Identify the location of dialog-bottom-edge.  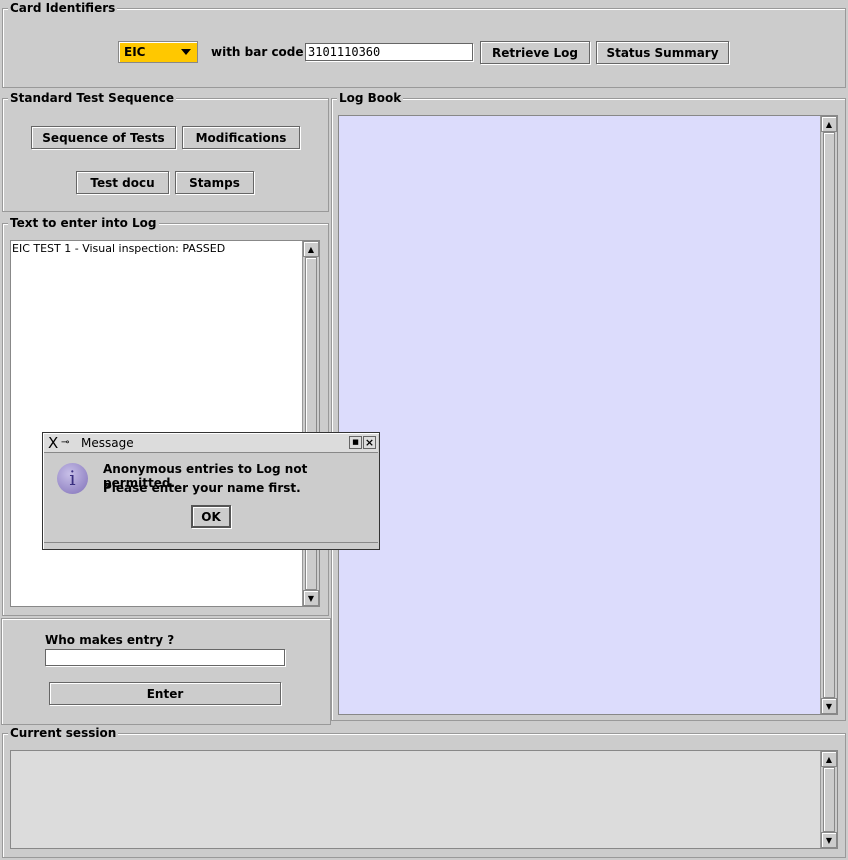
(211, 545).